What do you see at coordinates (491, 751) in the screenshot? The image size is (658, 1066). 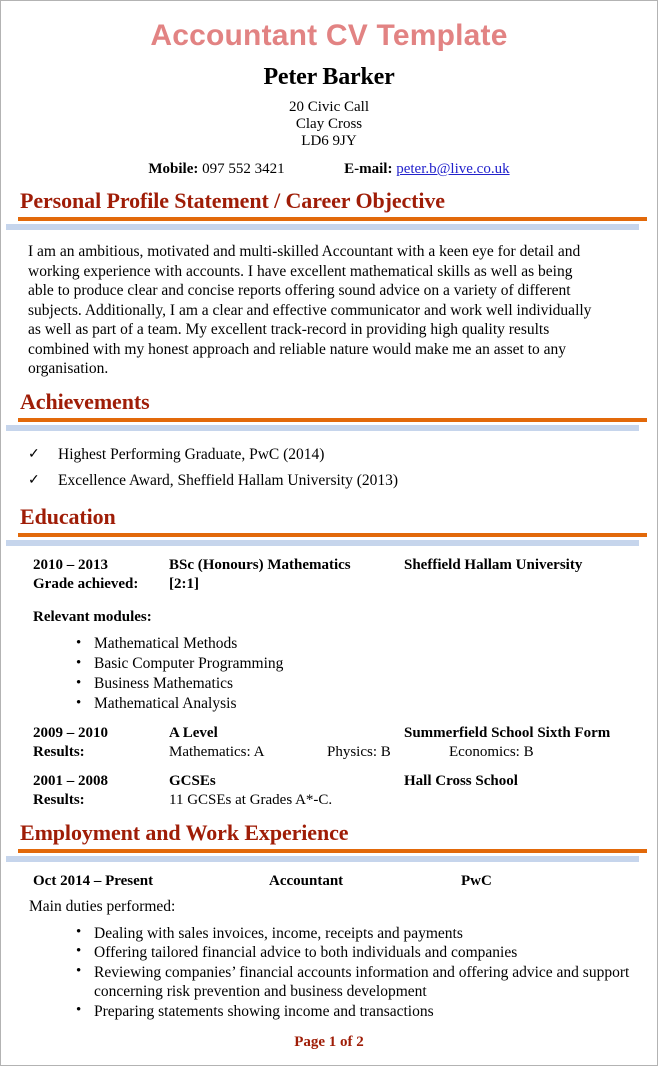 I see `alevel-result-3: Economics: B` at bounding box center [491, 751].